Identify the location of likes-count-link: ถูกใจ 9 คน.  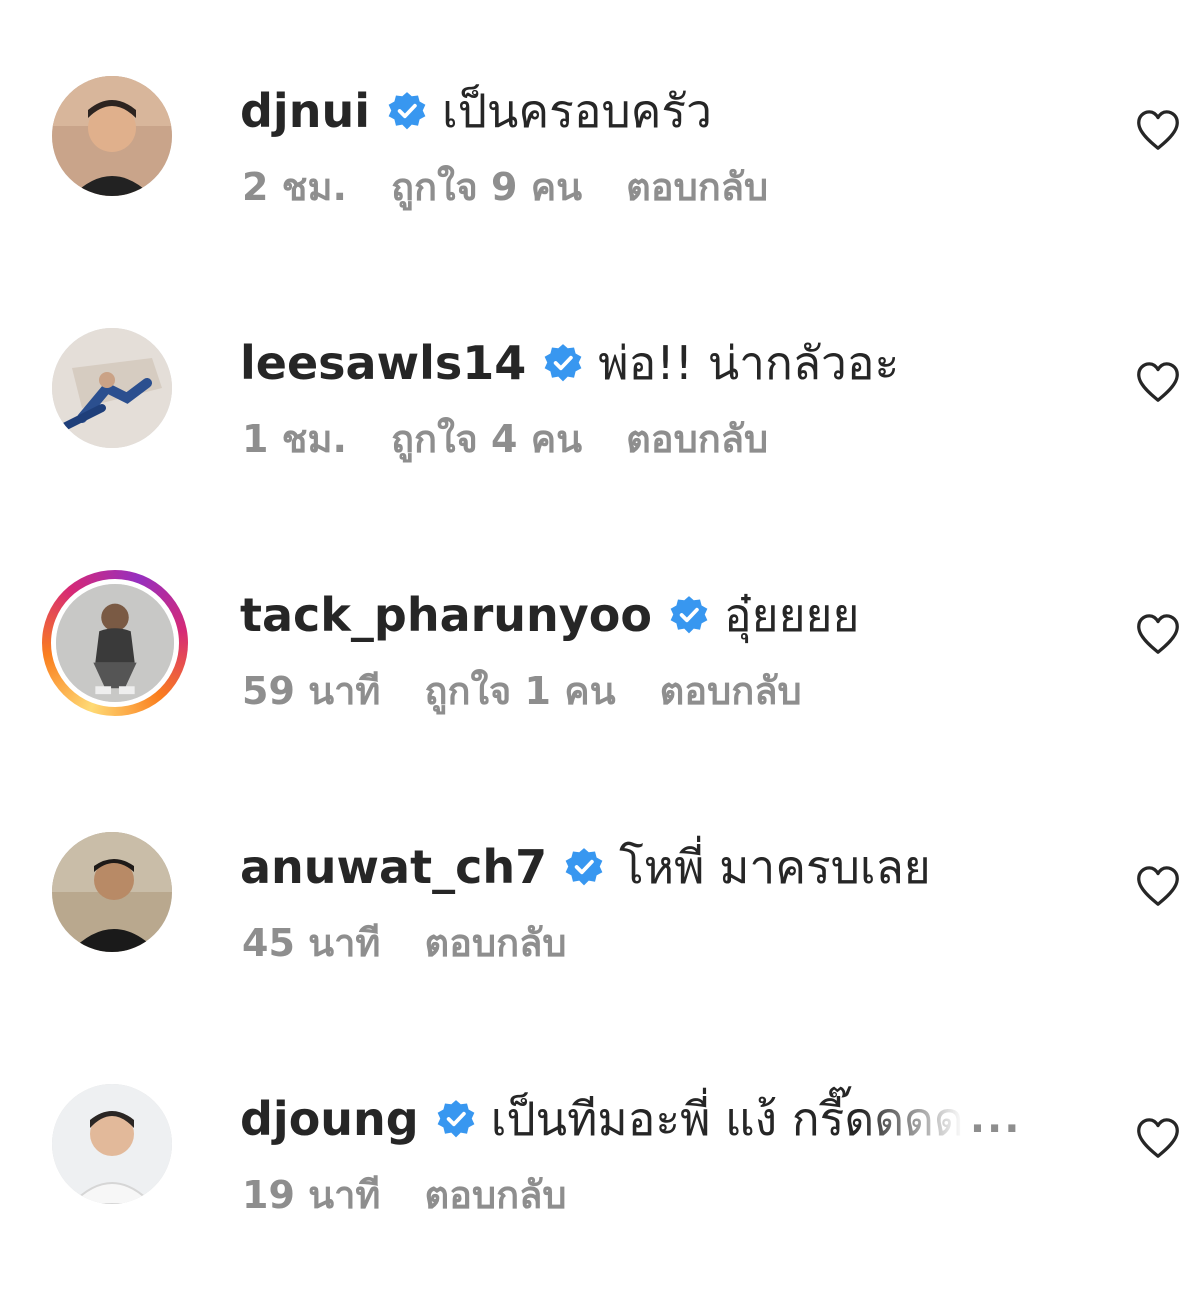
(486, 186).